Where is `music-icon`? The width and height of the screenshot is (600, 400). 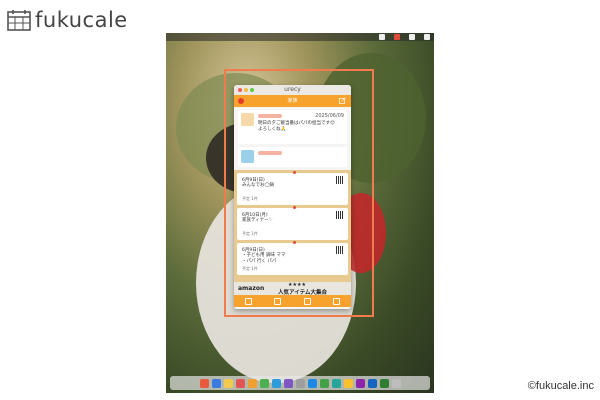 music-icon is located at coordinates (252, 383).